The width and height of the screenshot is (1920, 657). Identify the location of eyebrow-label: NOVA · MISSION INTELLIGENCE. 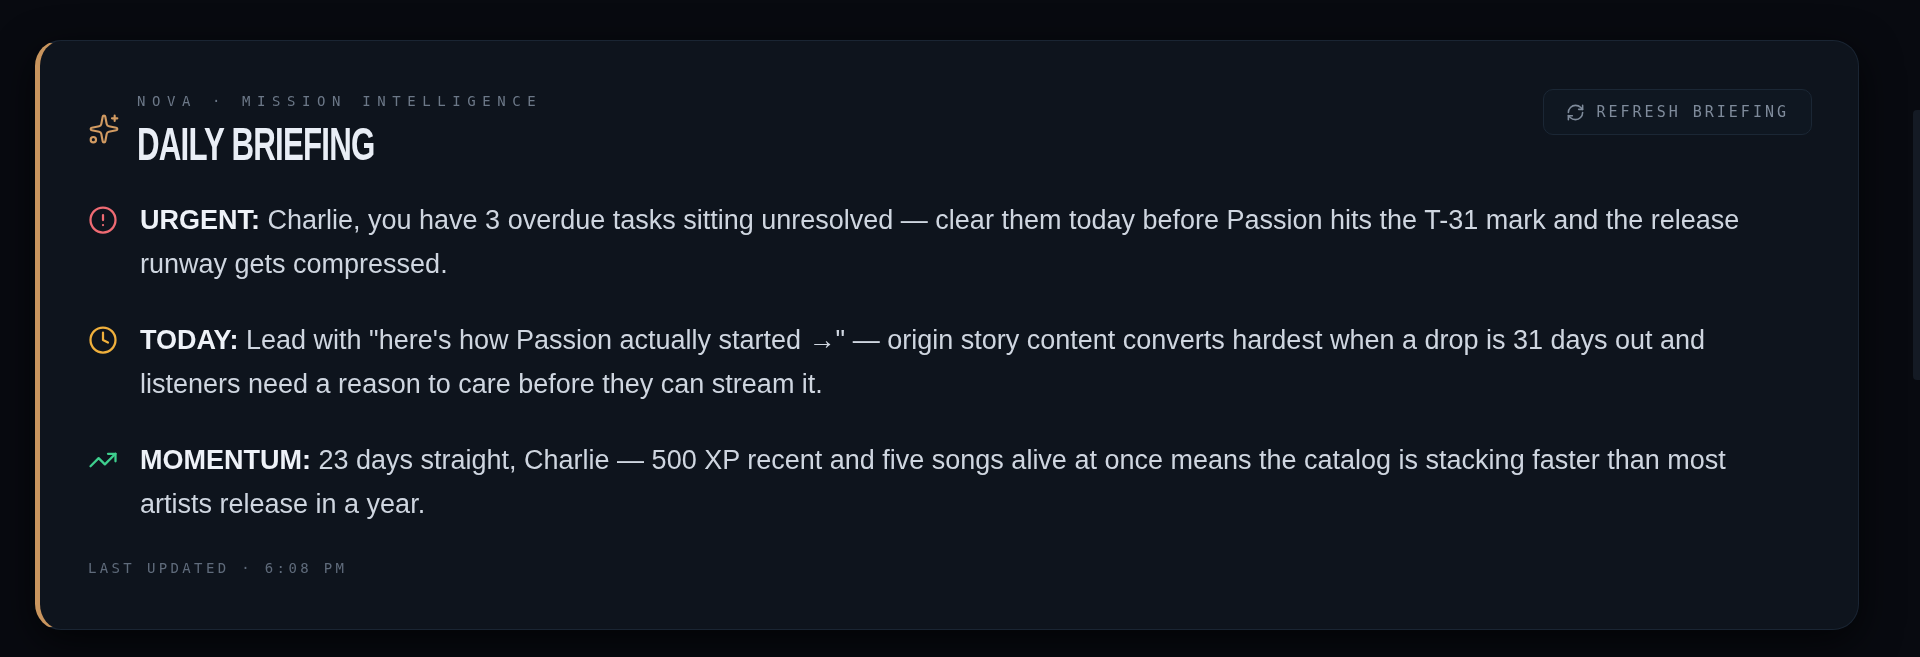
(340, 101).